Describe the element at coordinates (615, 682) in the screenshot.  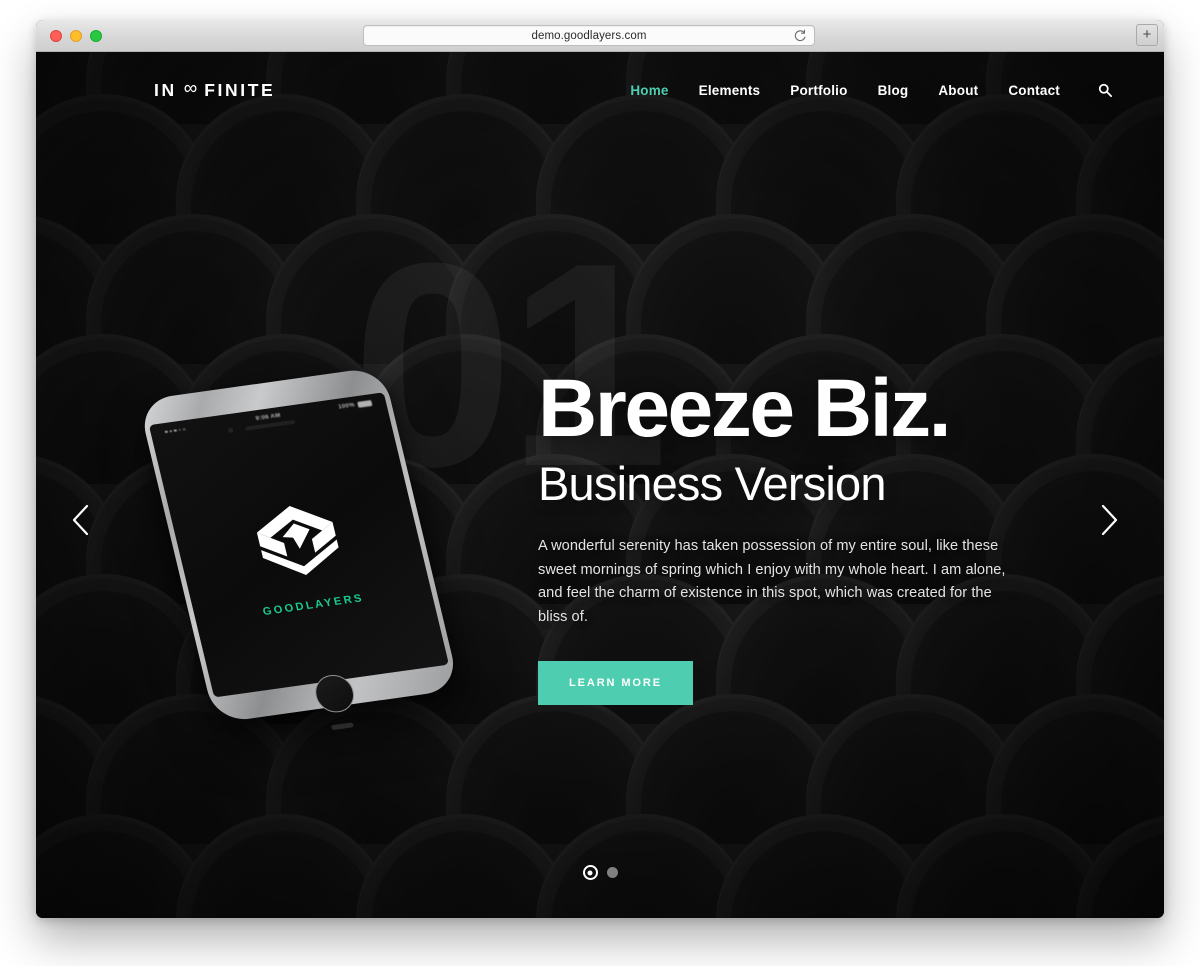
I see `learn-more-button: LEARN MORE` at that location.